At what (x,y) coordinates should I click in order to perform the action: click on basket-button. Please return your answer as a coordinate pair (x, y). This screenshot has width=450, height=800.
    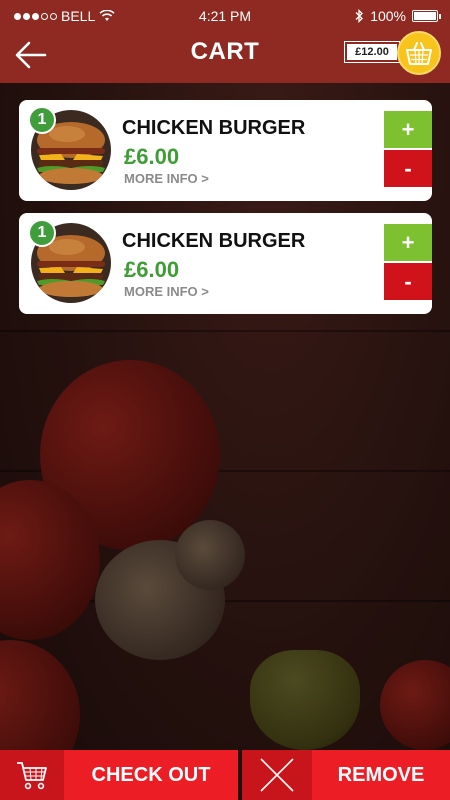
    Looking at the image, I should click on (419, 53).